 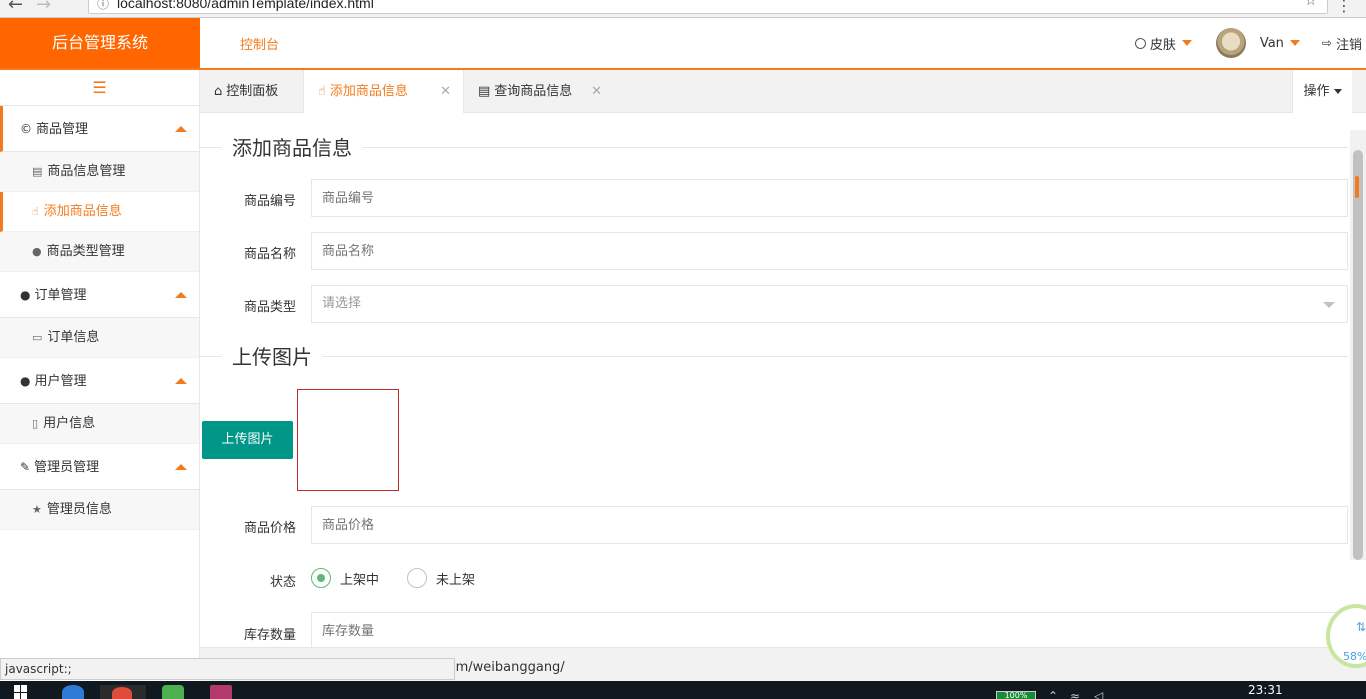 I want to click on arrow-right-icon: →, so click(x=43, y=7).